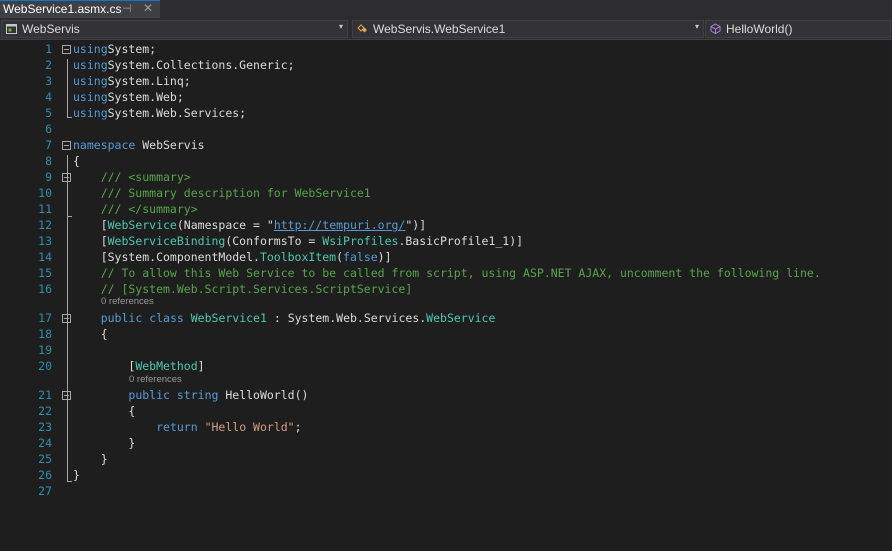  Describe the element at coordinates (446, 129) in the screenshot. I see `code-line: 6` at that location.